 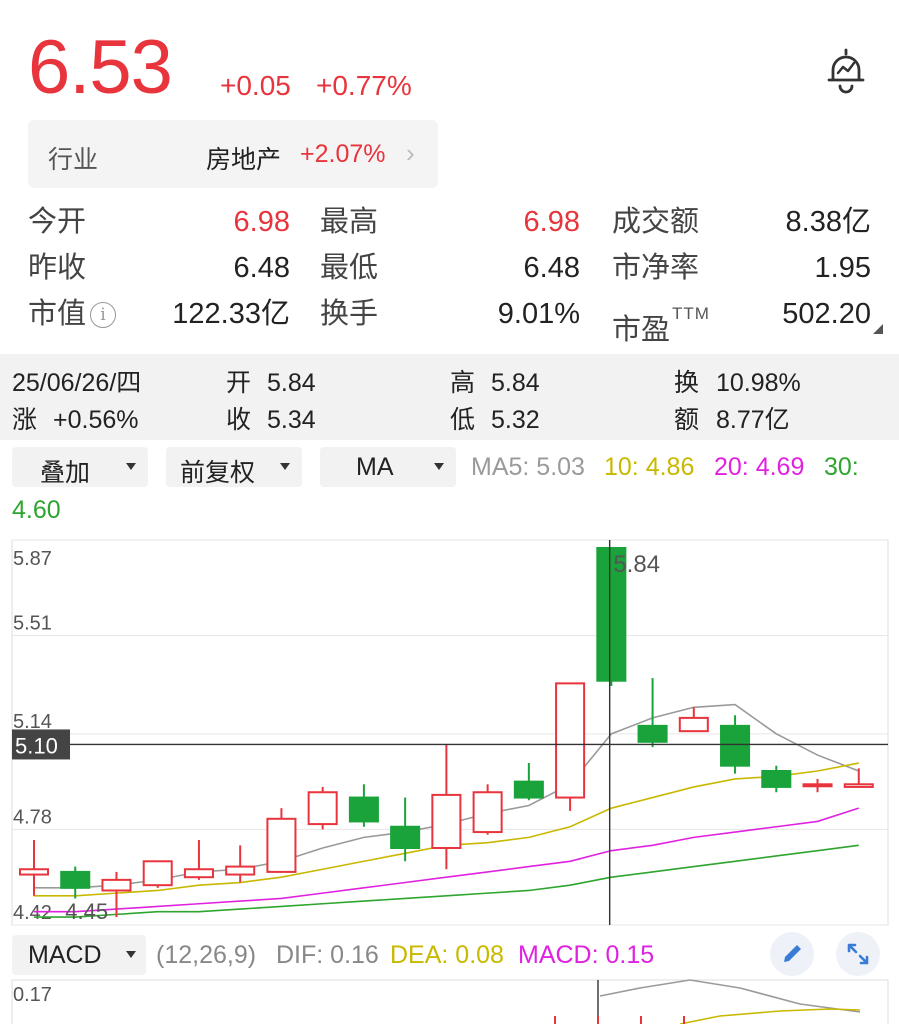 What do you see at coordinates (291, 420) in the screenshot?
I see `detail-close-value: 5.34` at bounding box center [291, 420].